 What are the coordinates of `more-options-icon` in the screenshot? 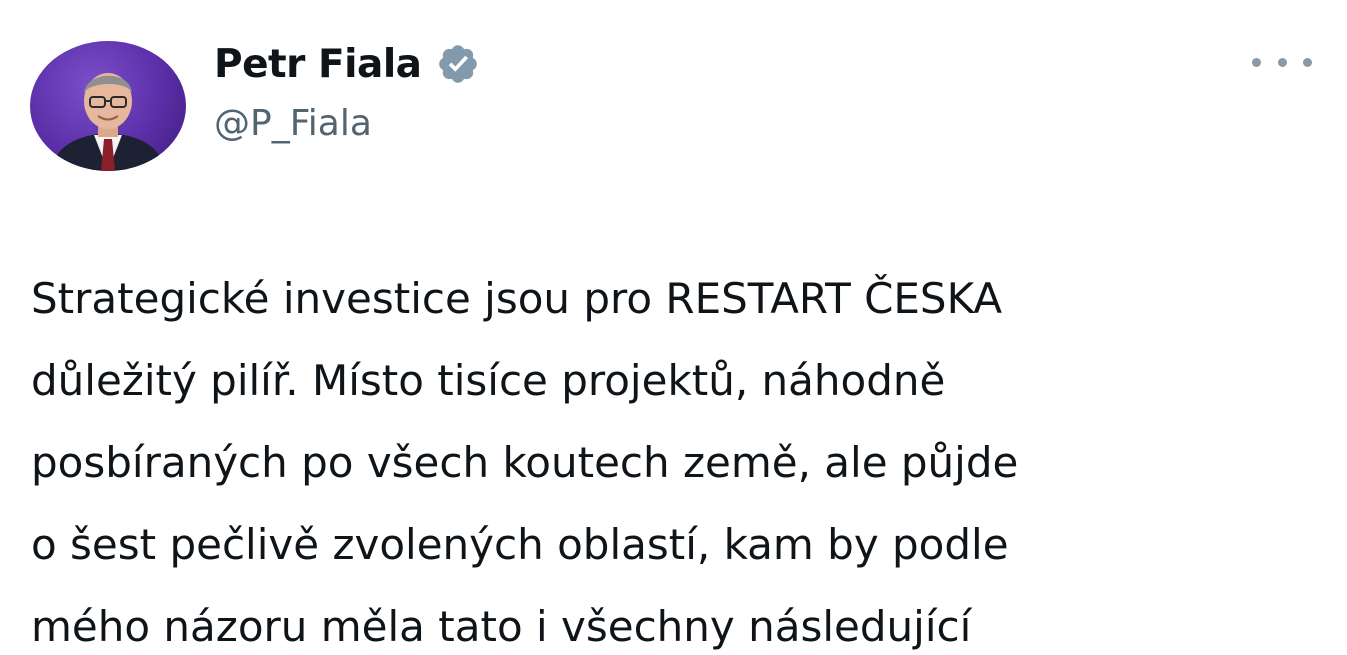 It's located at (1282, 62).